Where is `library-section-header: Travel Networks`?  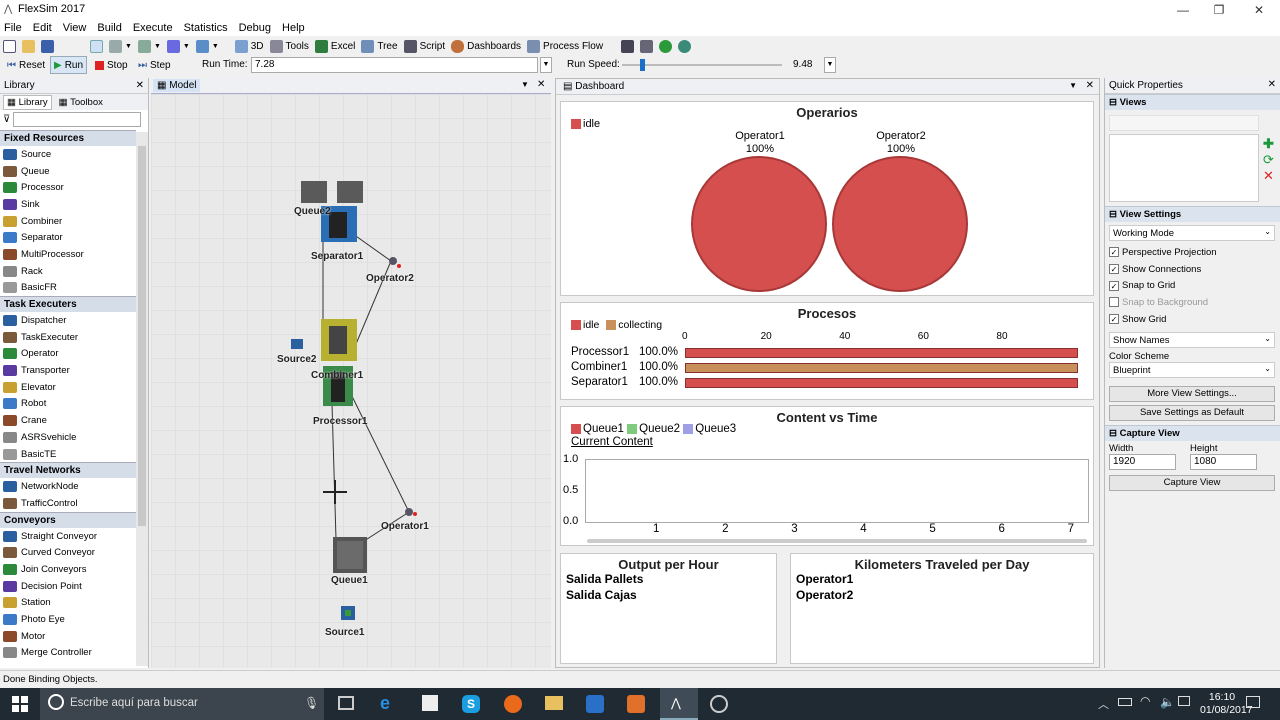 library-section-header: Travel Networks is located at coordinates (68, 470).